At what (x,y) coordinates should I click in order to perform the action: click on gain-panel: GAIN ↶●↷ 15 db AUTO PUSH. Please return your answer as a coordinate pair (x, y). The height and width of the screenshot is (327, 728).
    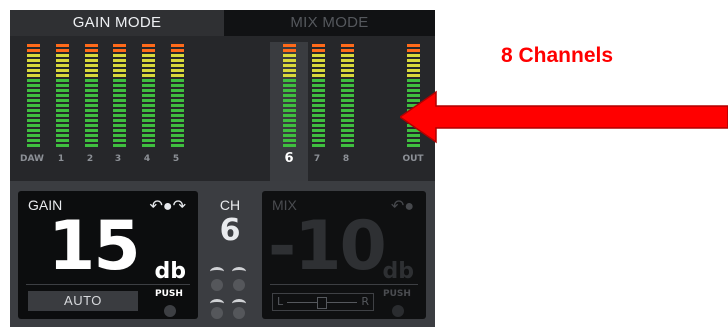
    Looking at the image, I should click on (108, 255).